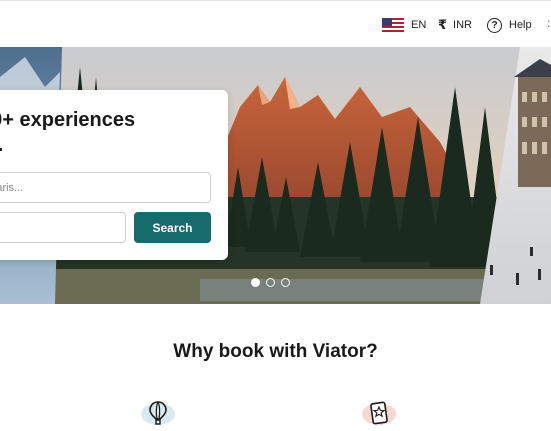 This screenshot has height=431, width=551. Describe the element at coordinates (68, 120) in the screenshot. I see `headline-line-1: 00+ experiences` at that location.